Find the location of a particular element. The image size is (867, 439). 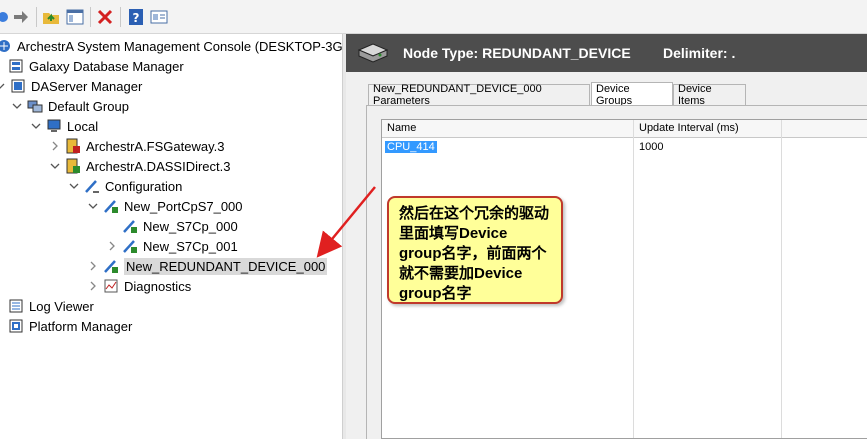

port-icon is located at coordinates (111, 206).